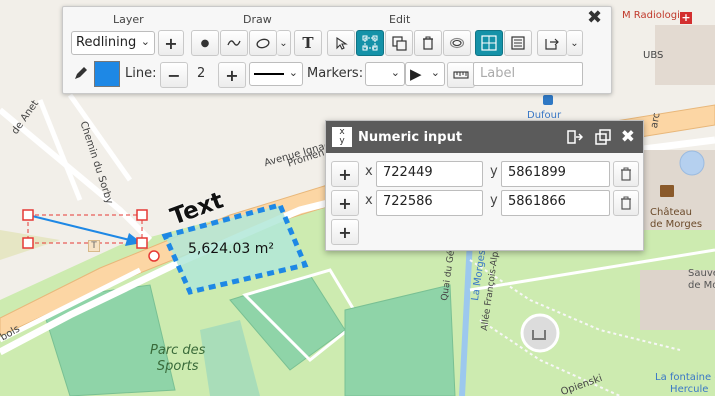 This screenshot has width=715, height=396. Describe the element at coordinates (269, 74) in the screenshot. I see `solid-line-icon` at that location.